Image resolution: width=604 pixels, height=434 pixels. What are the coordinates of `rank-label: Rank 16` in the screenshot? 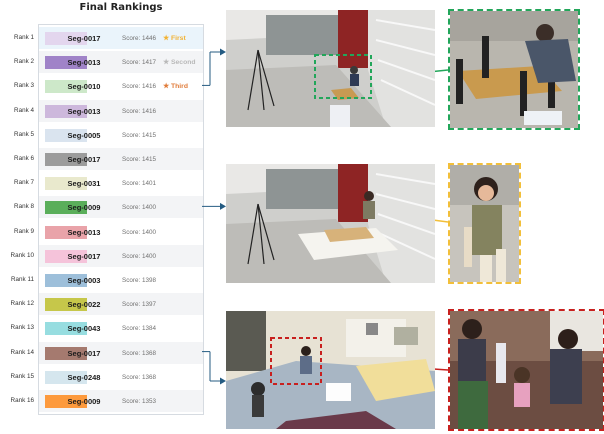 It's located at (22, 400).